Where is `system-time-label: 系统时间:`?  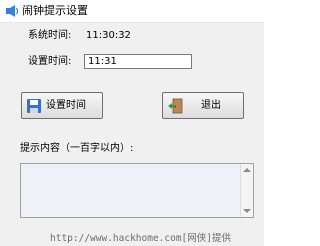
system-time-label: 系统时间: is located at coordinates (50, 35).